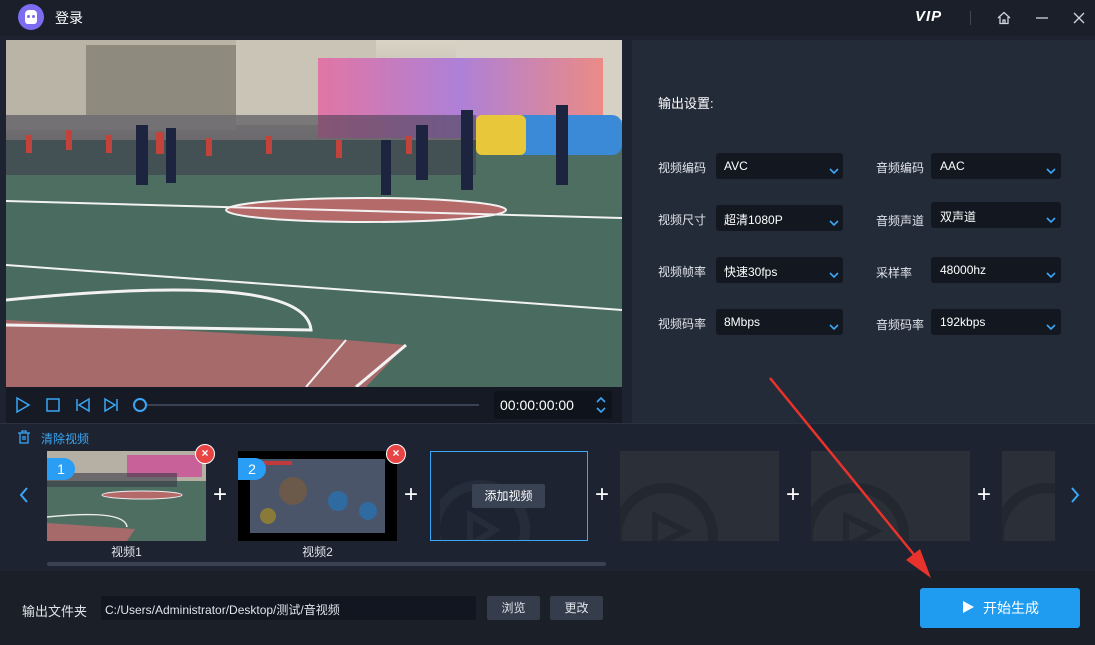 Image resolution: width=1095 pixels, height=645 pixels. Describe the element at coordinates (682, 324) in the screenshot. I see `video-bitrate-label: 视频码率` at that location.